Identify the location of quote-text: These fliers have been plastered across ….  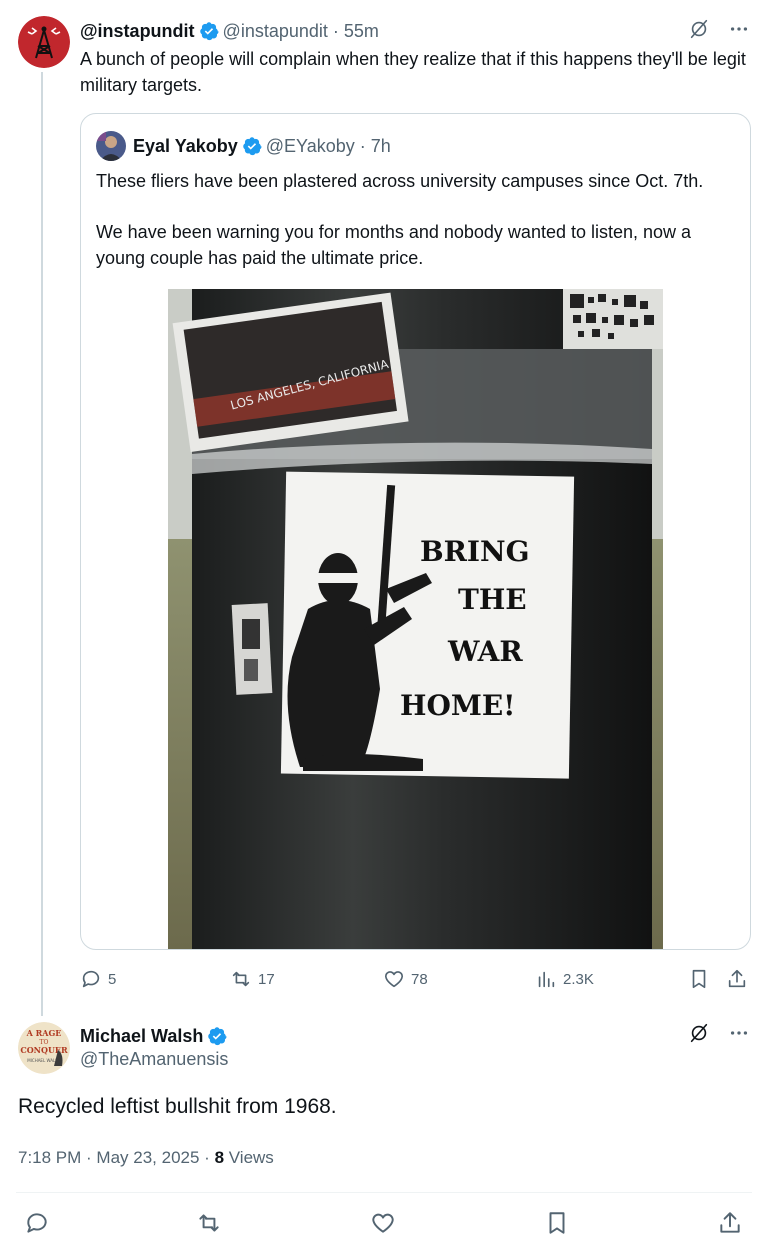
(418, 232).